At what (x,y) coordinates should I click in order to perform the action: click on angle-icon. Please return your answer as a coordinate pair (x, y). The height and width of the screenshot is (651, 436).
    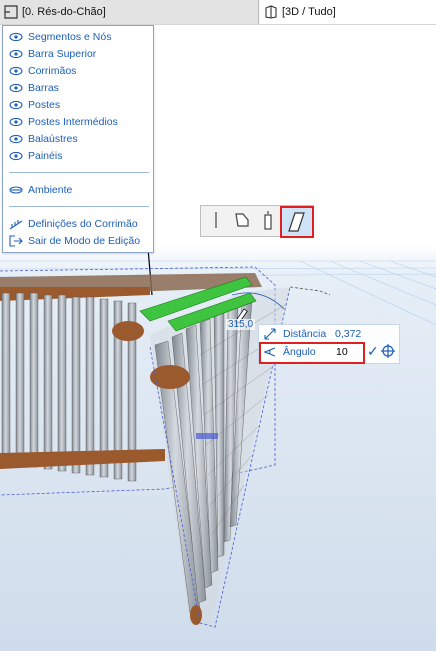
    Looking at the image, I should click on (270, 352).